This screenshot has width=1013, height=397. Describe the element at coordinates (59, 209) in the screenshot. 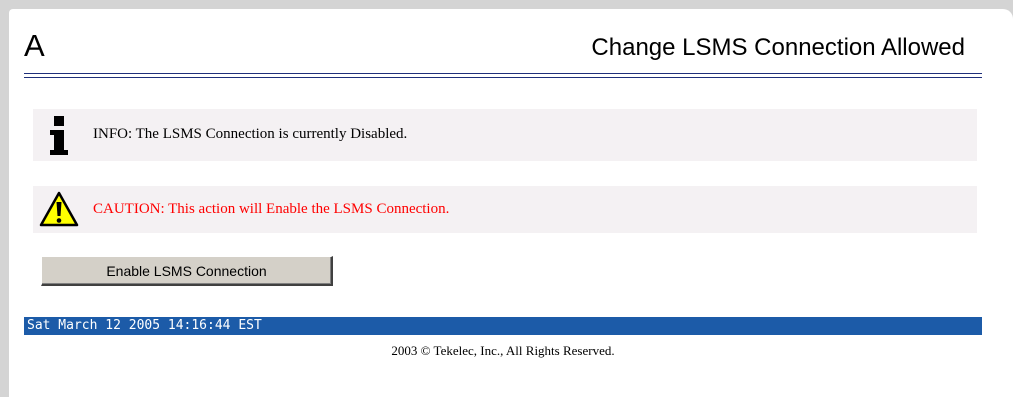

I see `warning-icon` at that location.